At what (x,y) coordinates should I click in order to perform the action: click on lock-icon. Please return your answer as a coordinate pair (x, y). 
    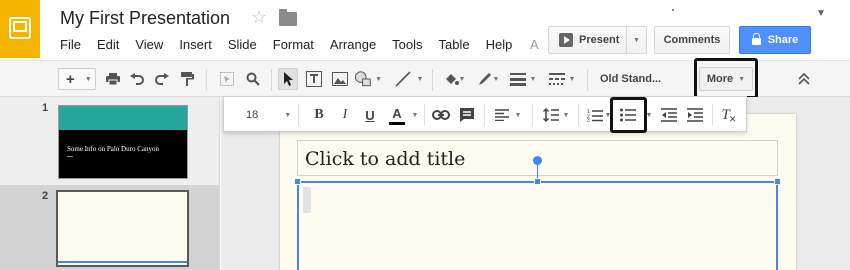
    Looking at the image, I should click on (756, 39).